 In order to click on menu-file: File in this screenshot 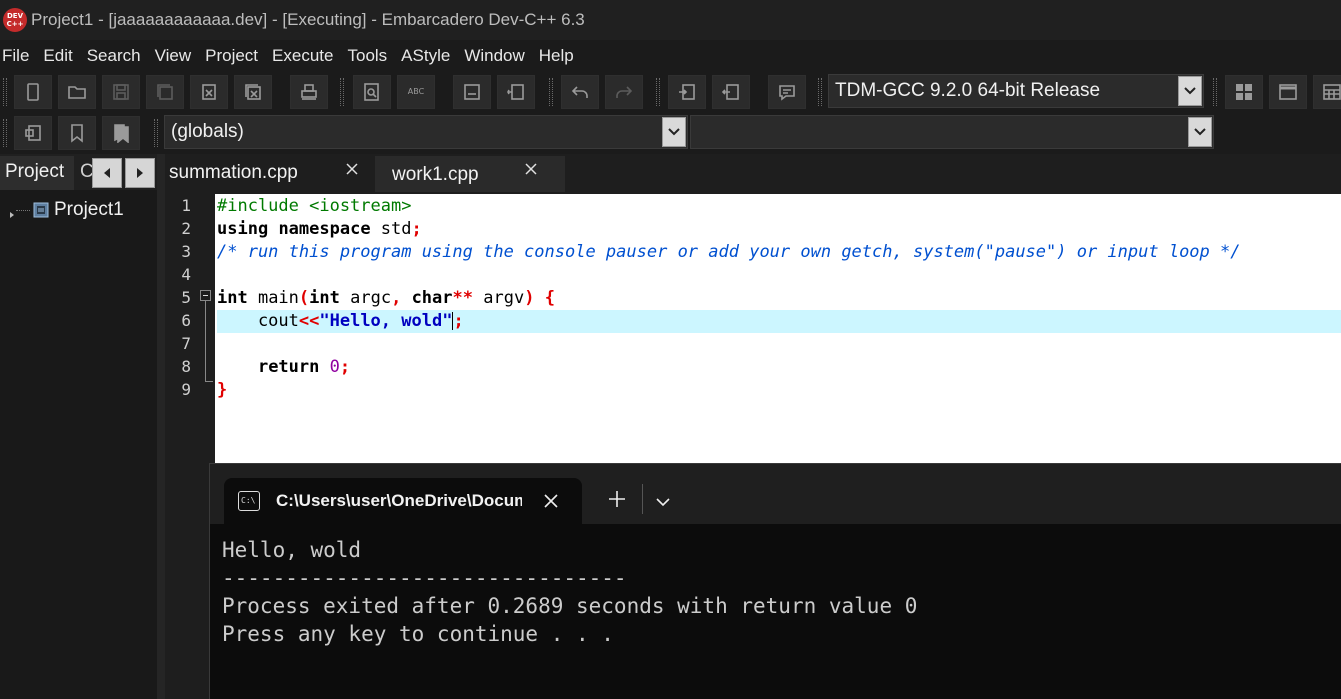, I will do `click(15, 56)`.